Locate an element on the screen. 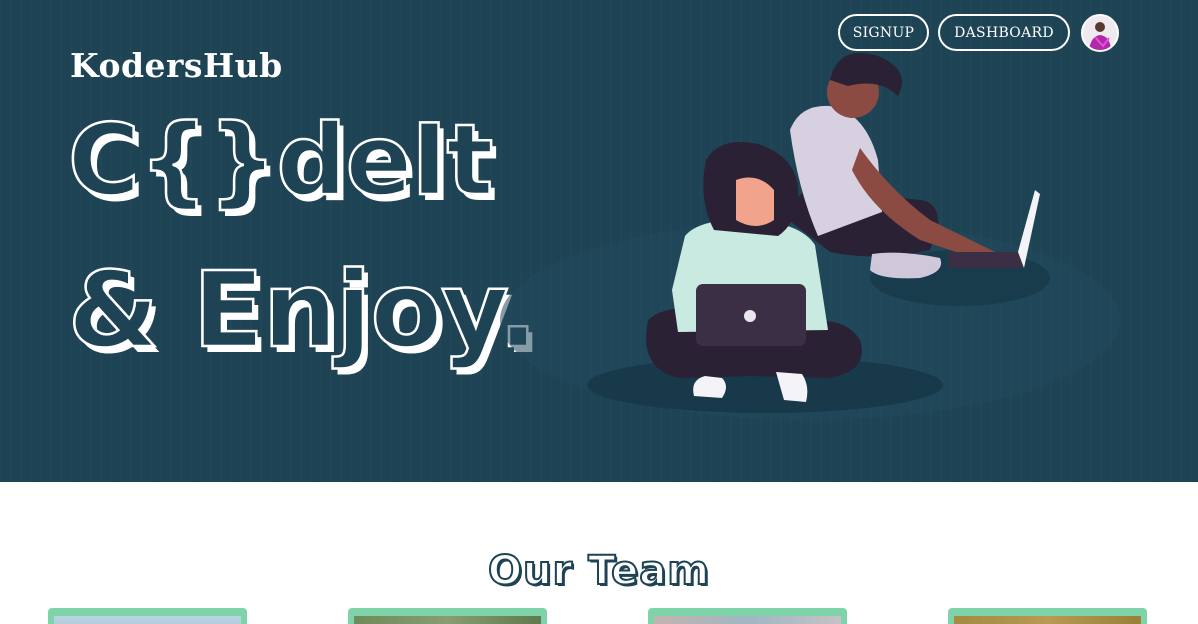 The width and height of the screenshot is (1198, 624). headline-line-1: C{}deIt is located at coordinates (281, 161).